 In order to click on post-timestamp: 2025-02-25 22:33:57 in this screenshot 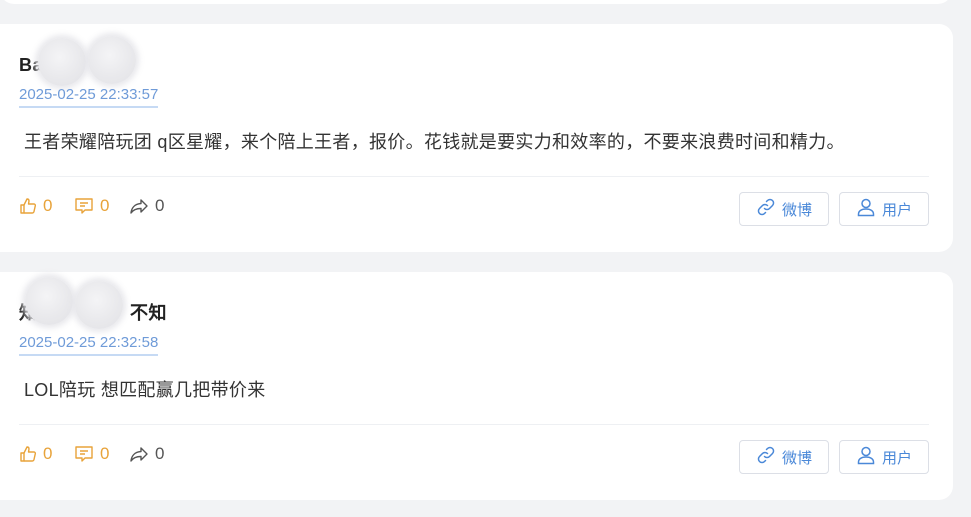, I will do `click(89, 97)`.